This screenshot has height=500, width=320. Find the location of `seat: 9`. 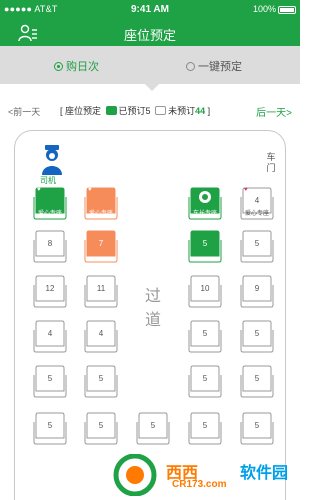

seat: 9 is located at coordinates (257, 291).